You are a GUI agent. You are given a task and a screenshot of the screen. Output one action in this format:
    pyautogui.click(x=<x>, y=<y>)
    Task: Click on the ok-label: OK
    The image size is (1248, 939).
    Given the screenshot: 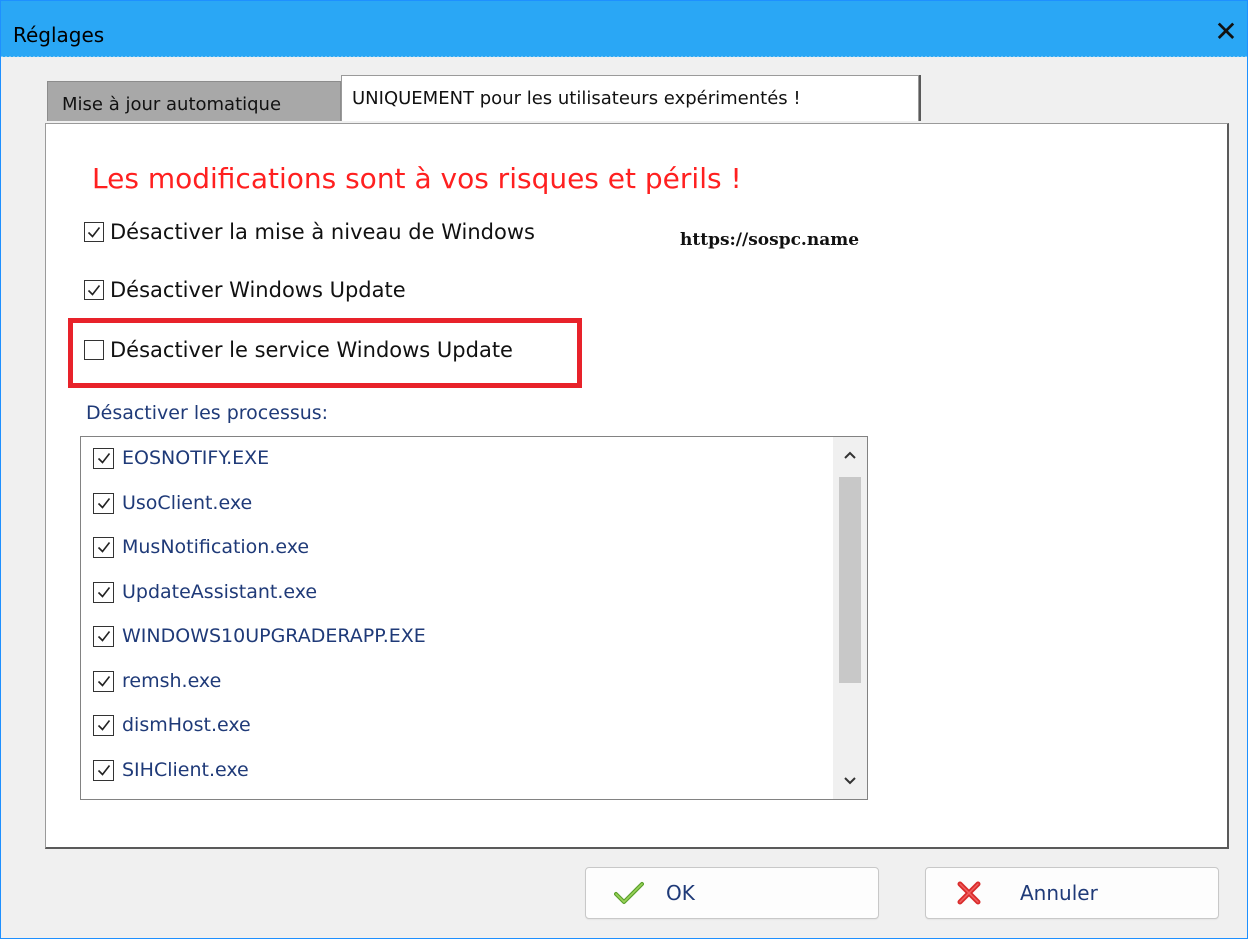 What is the action you would take?
    pyautogui.click(x=680, y=893)
    